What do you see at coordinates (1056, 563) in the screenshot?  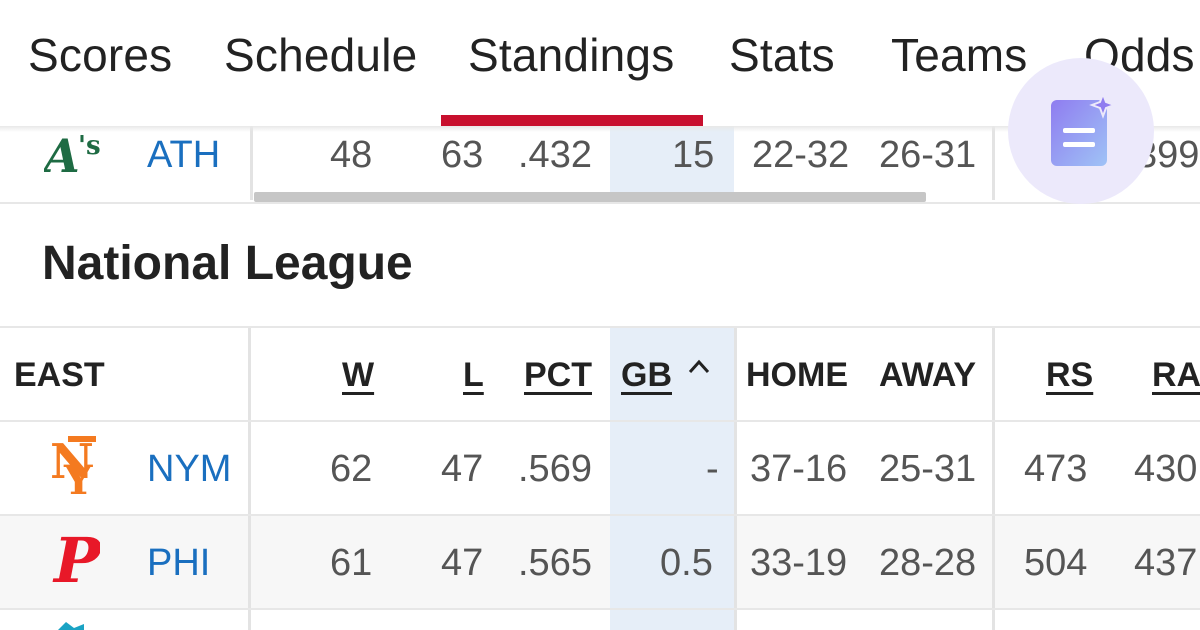 I see `rs-value: 504` at bounding box center [1056, 563].